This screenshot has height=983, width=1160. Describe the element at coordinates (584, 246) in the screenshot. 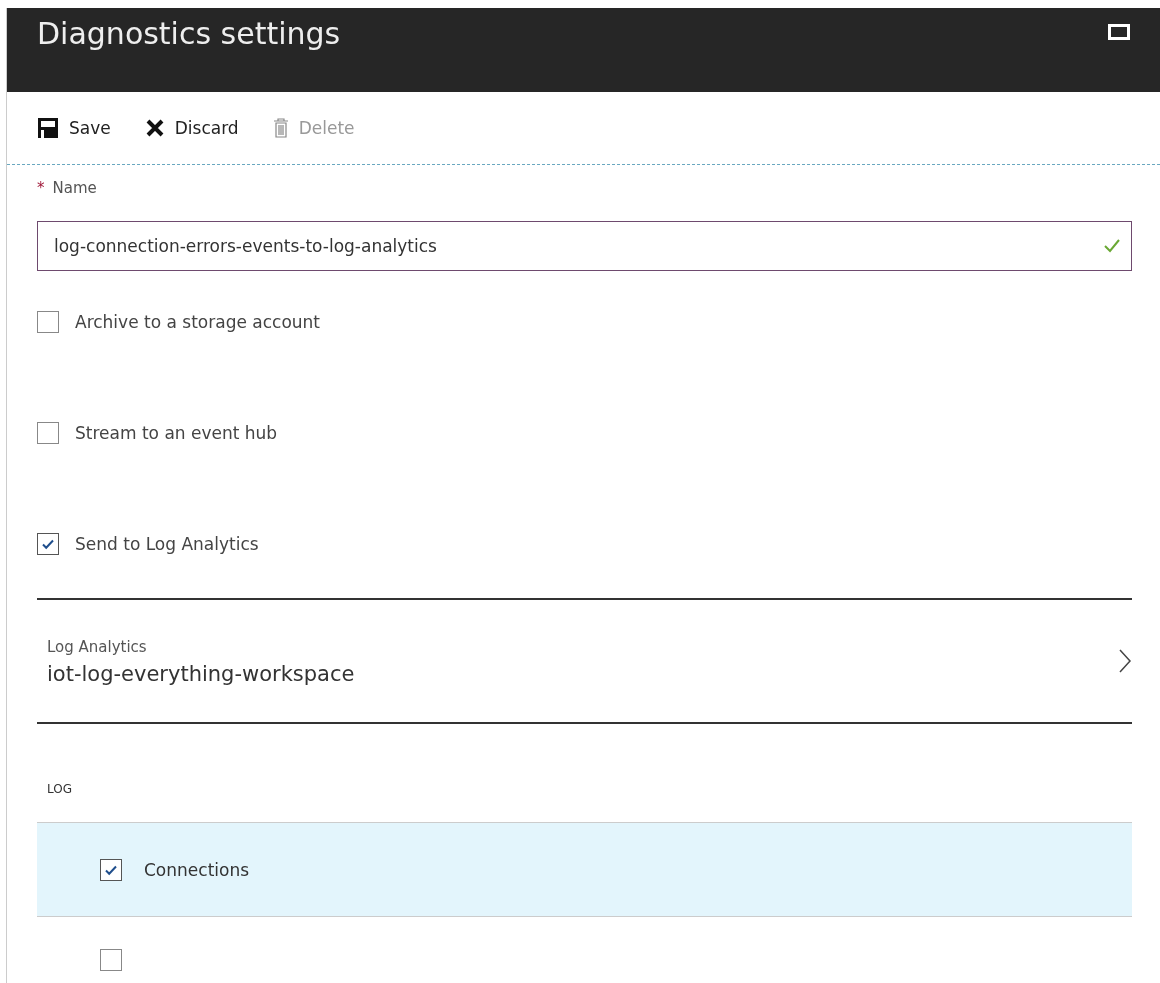

I see `name-field: log-connection-errors-events-to-log-analytics` at that location.